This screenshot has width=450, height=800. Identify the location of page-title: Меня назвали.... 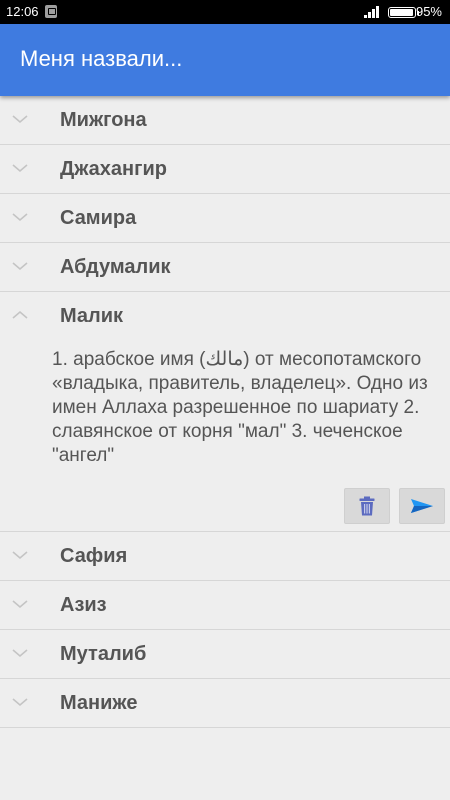
(101, 58).